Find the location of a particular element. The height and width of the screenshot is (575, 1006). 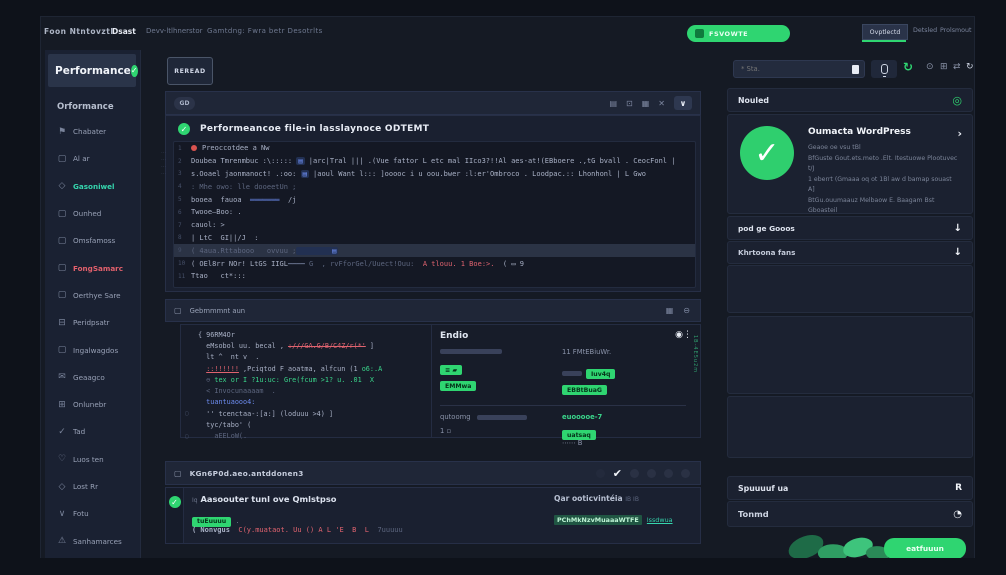

block3-header: ▢ KGn6P0d.aeo.antddonen3 ✔ is located at coordinates (433, 473).